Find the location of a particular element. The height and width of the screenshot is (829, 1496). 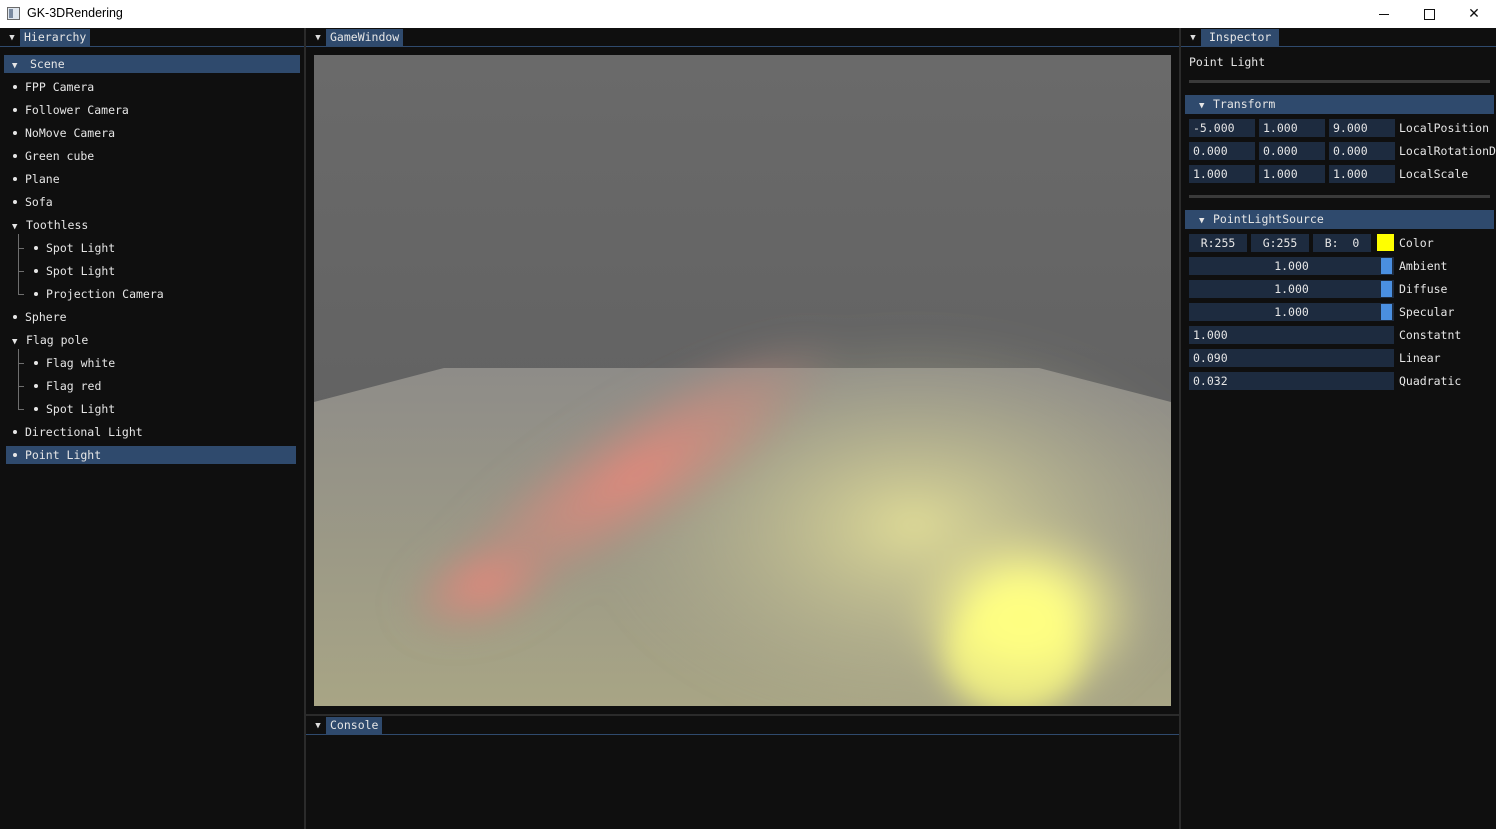

minimize-button is located at coordinates (1384, 14).